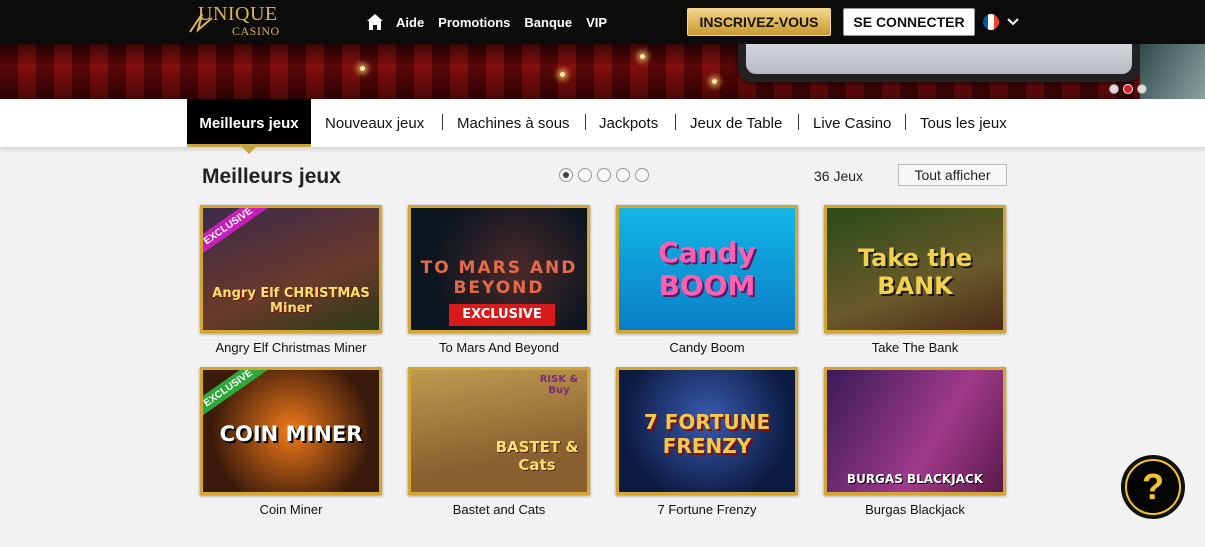  What do you see at coordinates (707, 509) in the screenshot?
I see `game-name-label: 7 Fortune Frenzy` at bounding box center [707, 509].